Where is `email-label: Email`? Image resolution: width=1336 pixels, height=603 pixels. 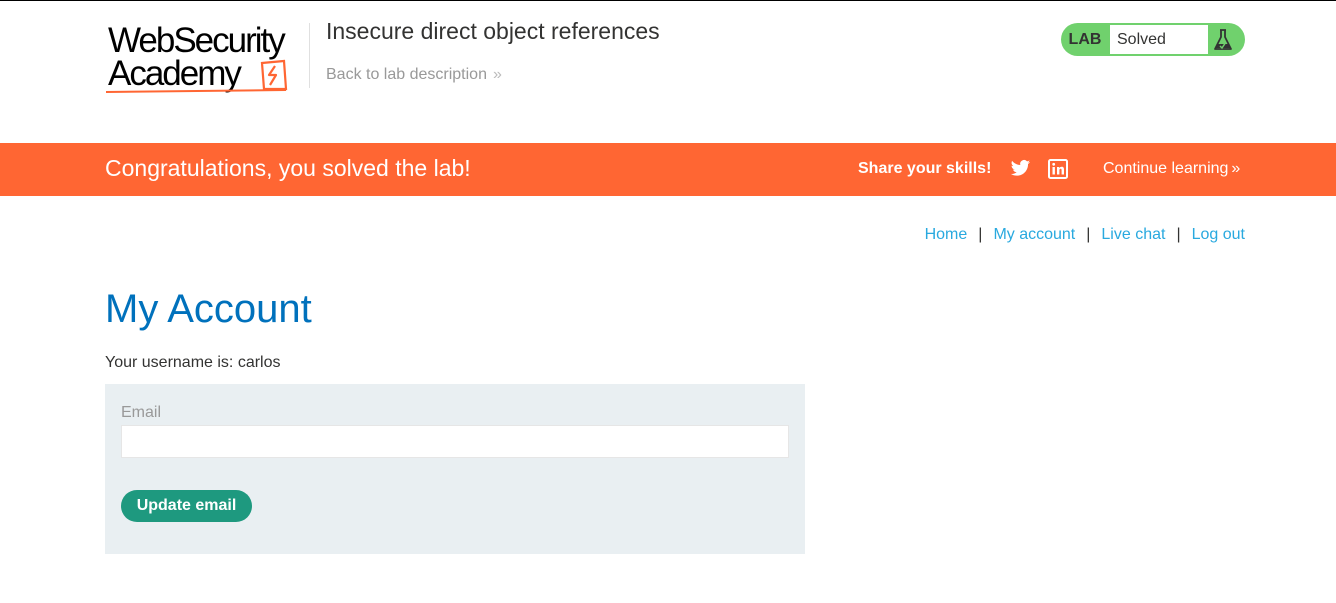 email-label: Email is located at coordinates (141, 412).